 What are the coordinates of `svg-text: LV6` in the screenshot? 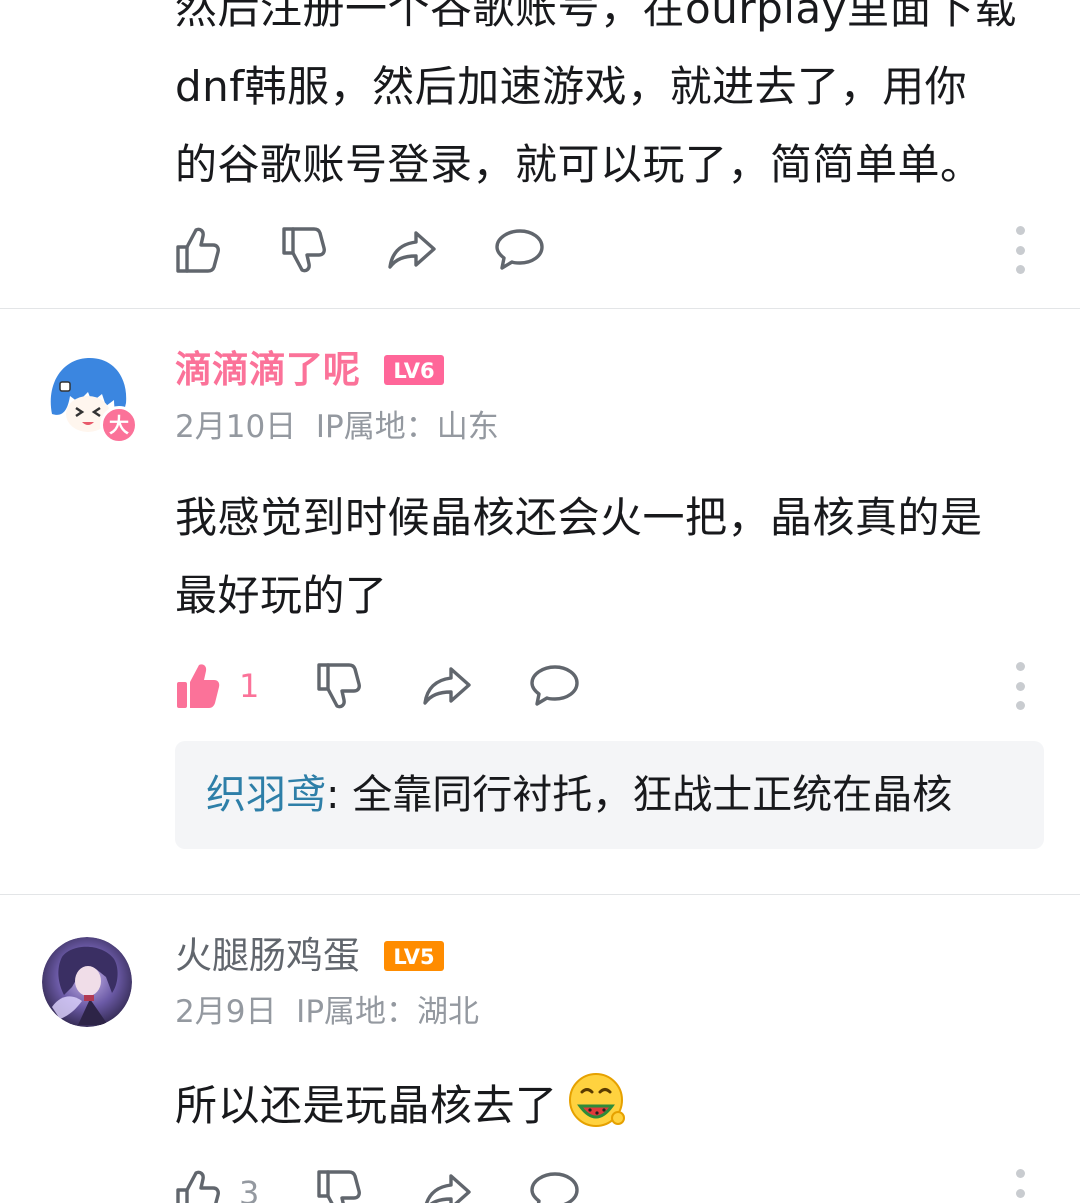 It's located at (413, 371).